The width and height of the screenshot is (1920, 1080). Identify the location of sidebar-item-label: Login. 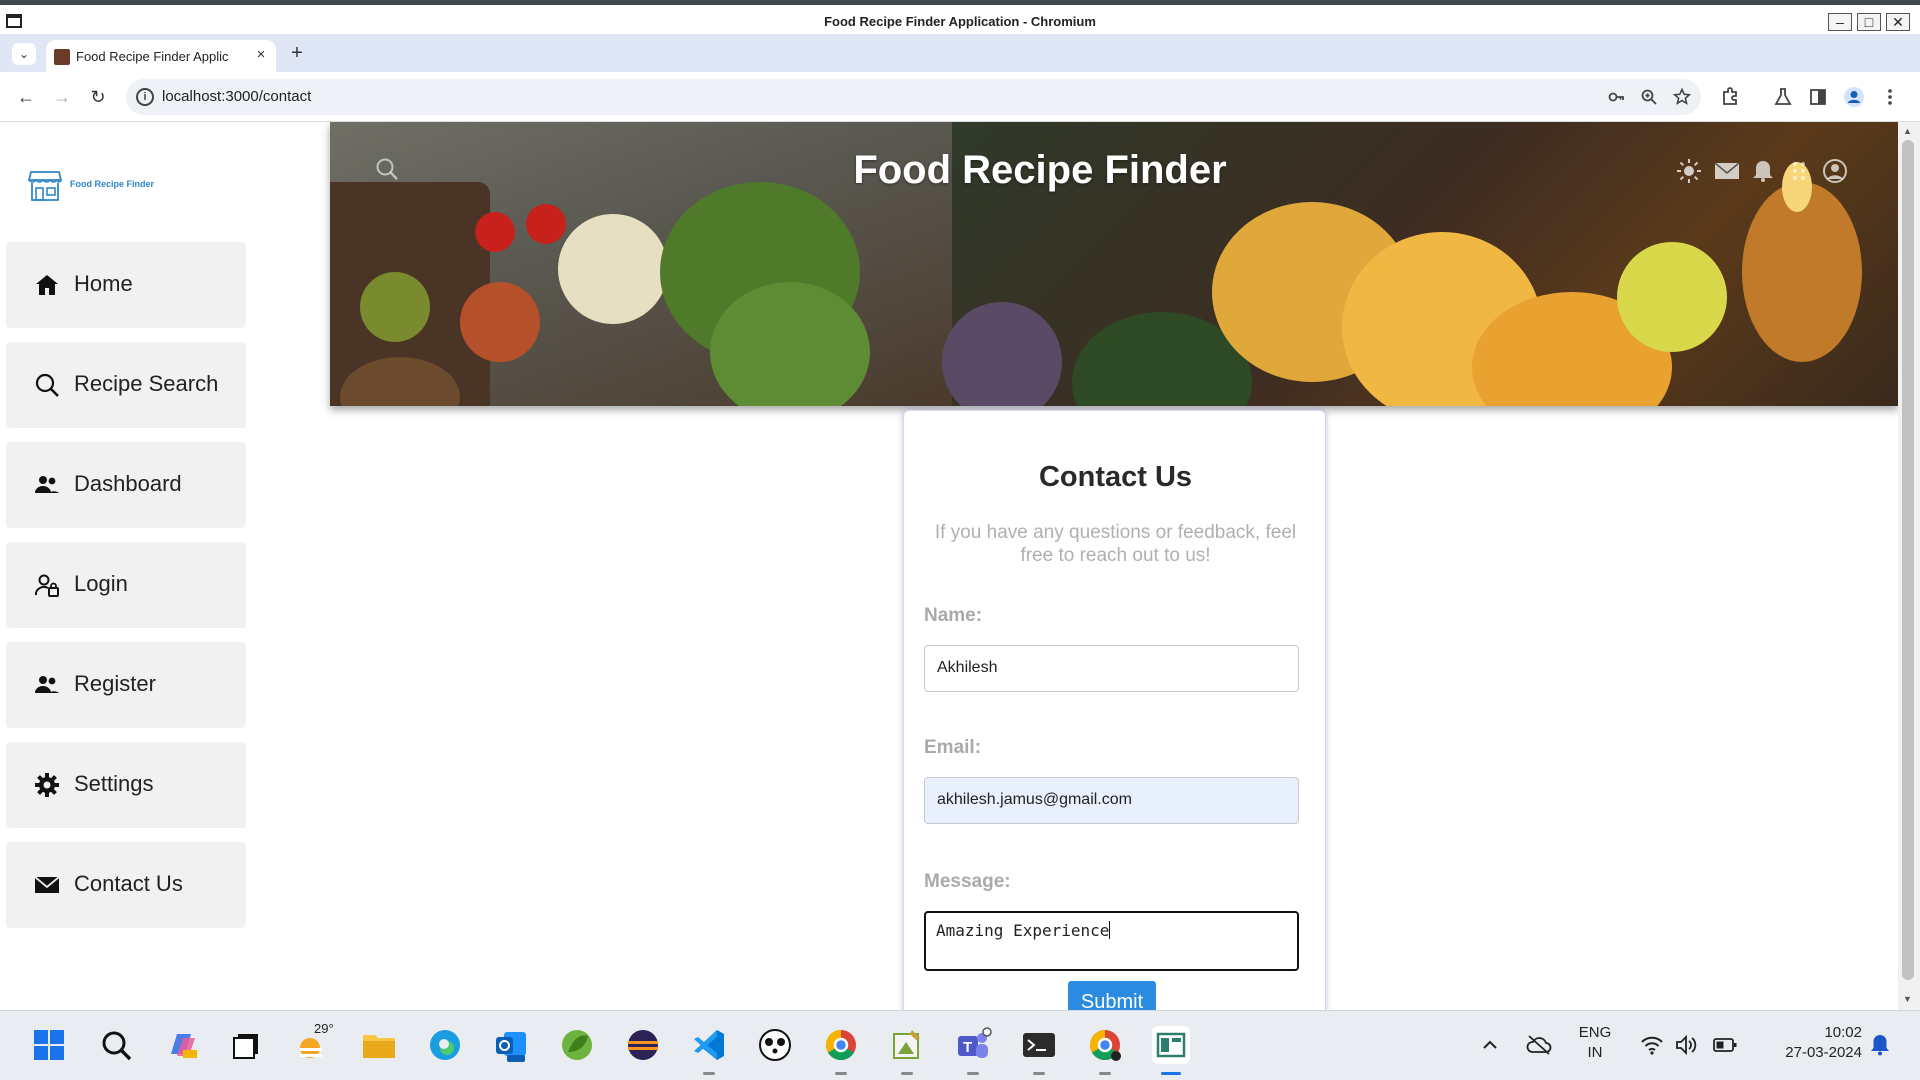
(101, 583).